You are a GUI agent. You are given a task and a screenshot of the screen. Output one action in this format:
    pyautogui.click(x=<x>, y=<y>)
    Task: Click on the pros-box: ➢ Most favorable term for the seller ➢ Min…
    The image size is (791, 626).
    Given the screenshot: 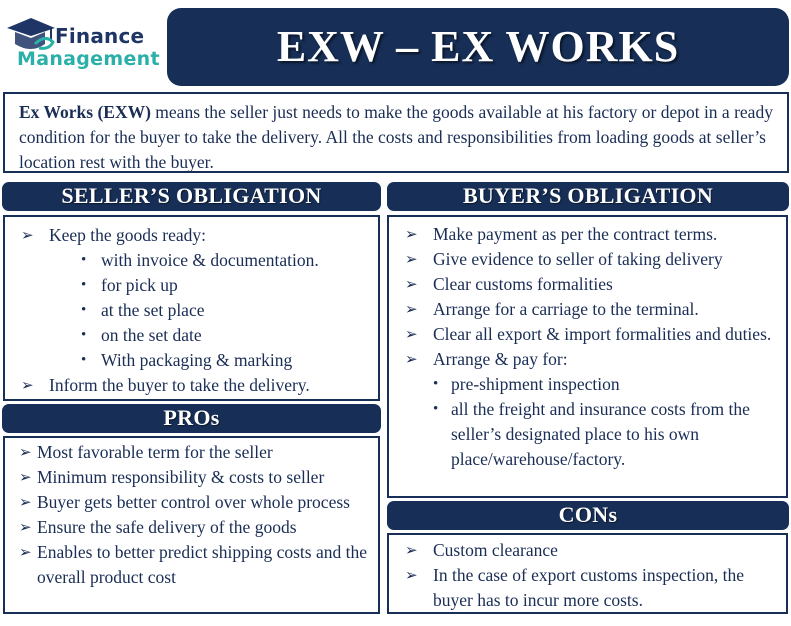 What is the action you would take?
    pyautogui.click(x=191, y=525)
    